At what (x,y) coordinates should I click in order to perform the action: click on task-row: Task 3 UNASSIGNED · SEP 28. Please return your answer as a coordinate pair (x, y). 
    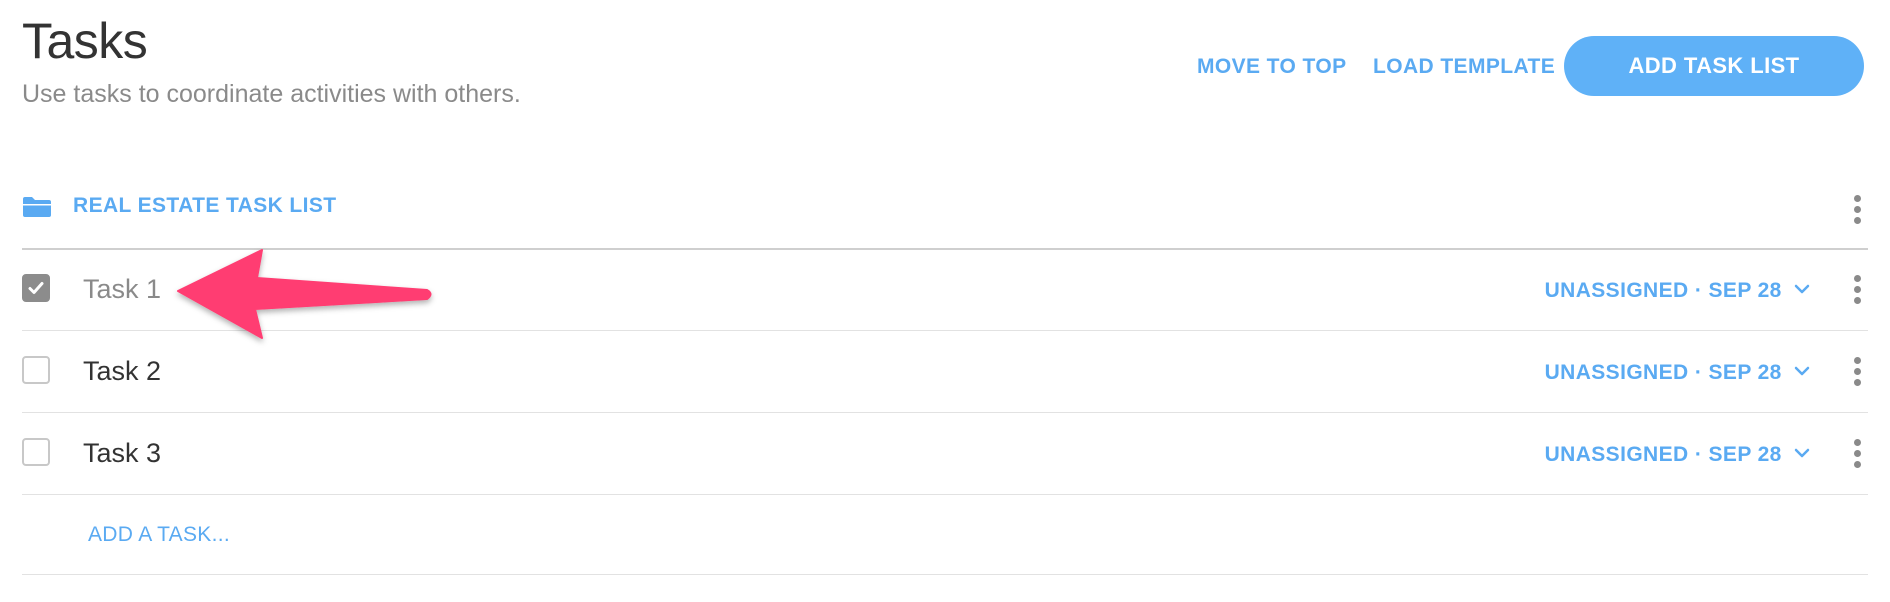
    Looking at the image, I should click on (945, 454).